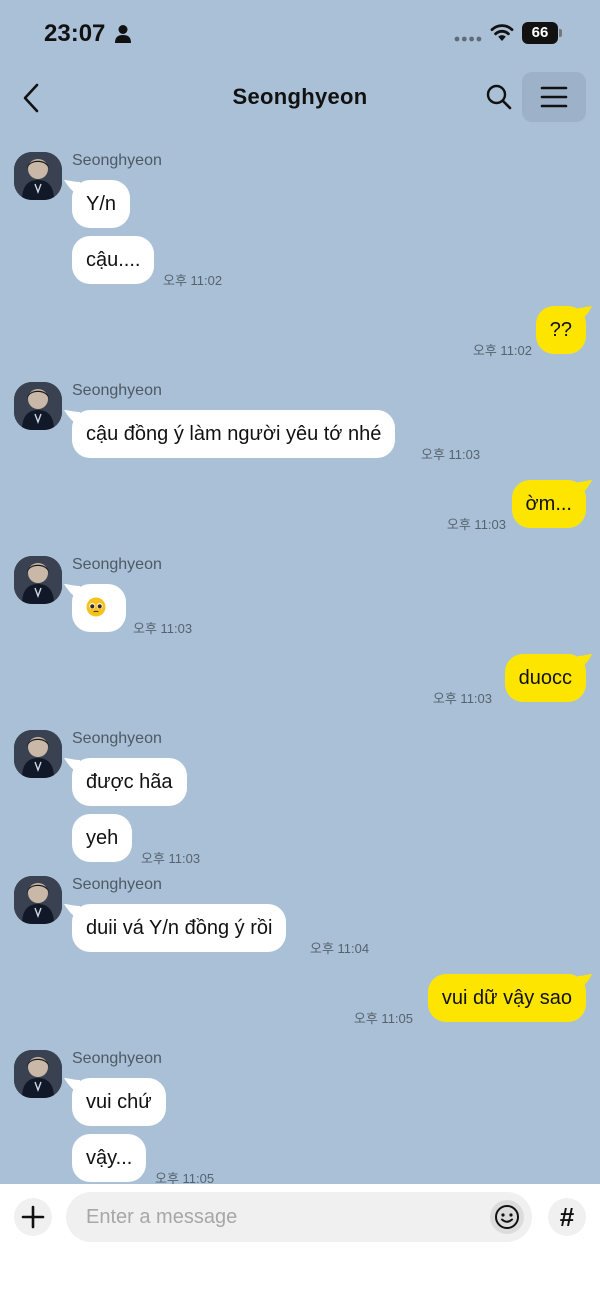 The width and height of the screenshot is (600, 1299). Describe the element at coordinates (179, 928) in the screenshot. I see `message-bubble: duii vá Y/n đồng ý rồi` at that location.